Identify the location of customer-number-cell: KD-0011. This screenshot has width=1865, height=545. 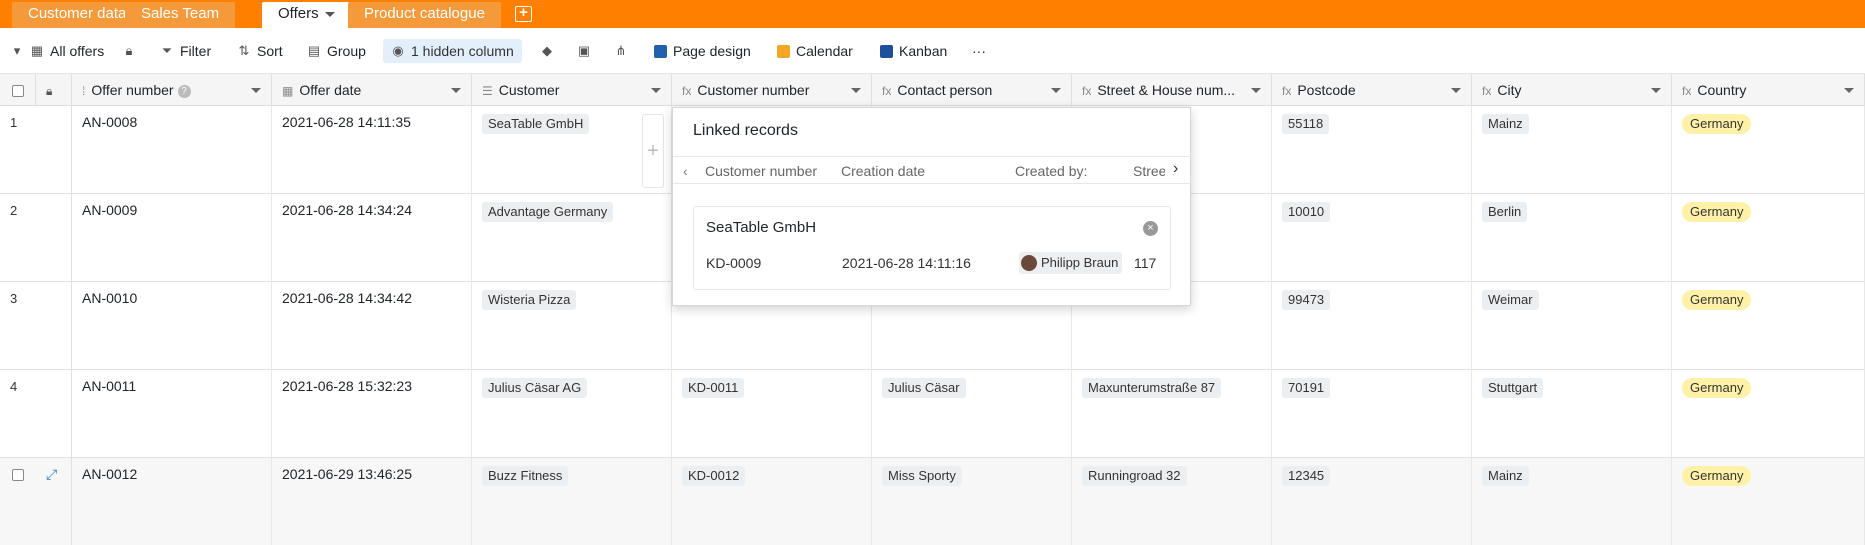
(713, 388).